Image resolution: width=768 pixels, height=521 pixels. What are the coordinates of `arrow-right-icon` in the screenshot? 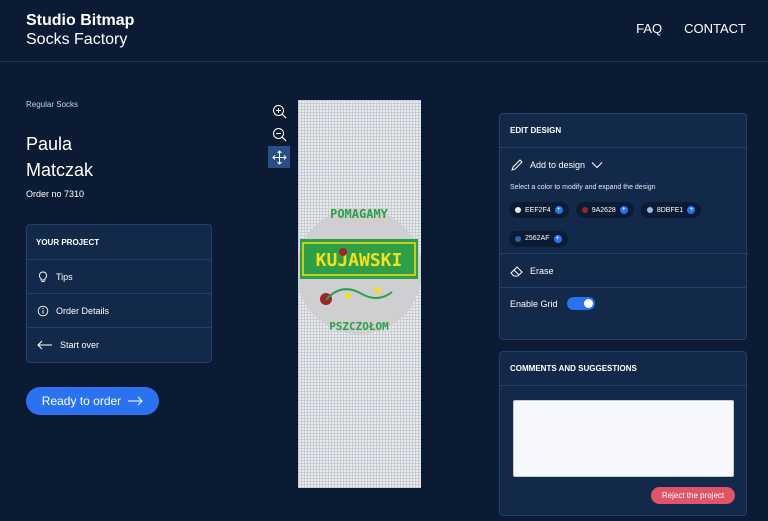 It's located at (135, 401).